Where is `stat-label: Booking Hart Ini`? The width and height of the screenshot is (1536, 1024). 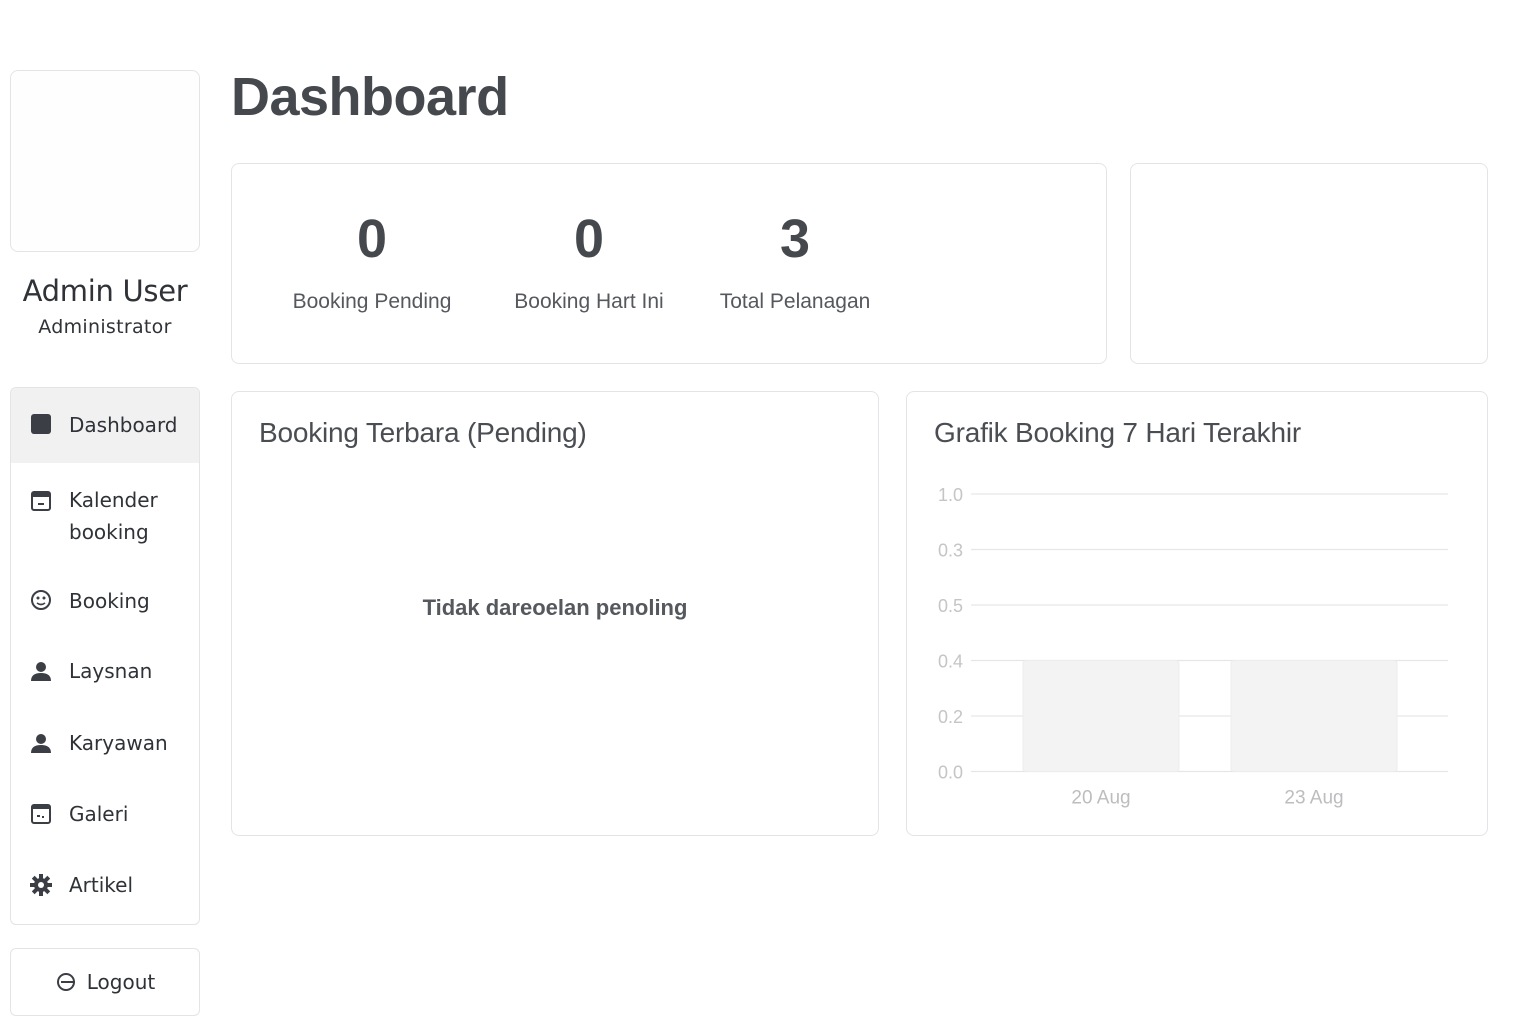
stat-label: Booking Hart Ini is located at coordinates (589, 301).